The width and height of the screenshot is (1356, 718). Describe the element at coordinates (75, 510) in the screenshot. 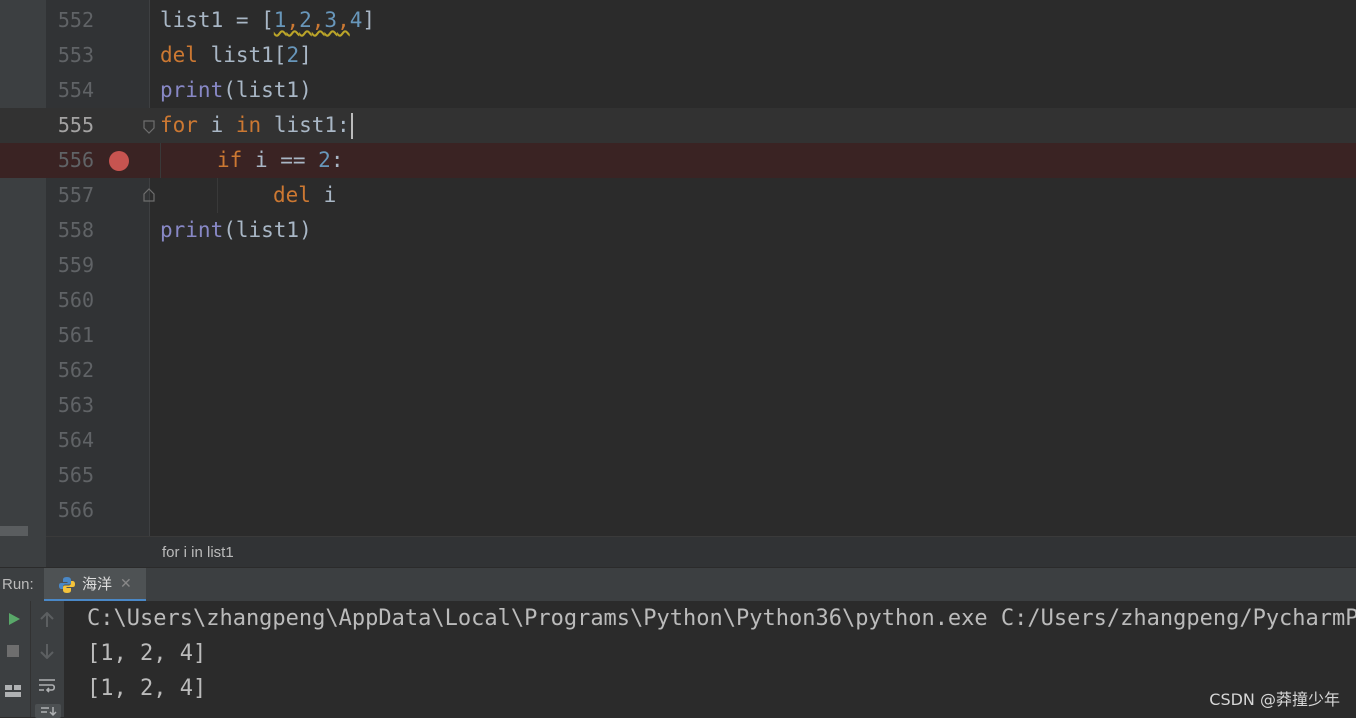

I see `line-number: 566` at that location.